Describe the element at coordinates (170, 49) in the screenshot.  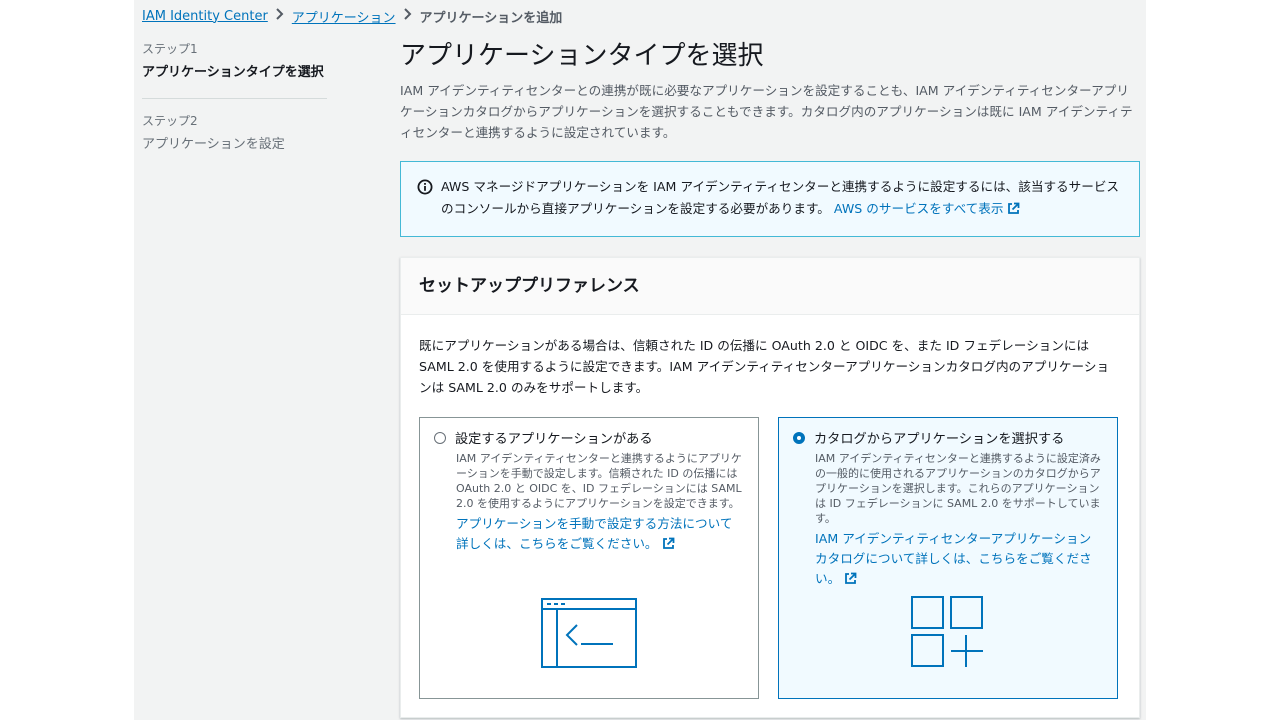
I see `step-number: ステップ1` at that location.